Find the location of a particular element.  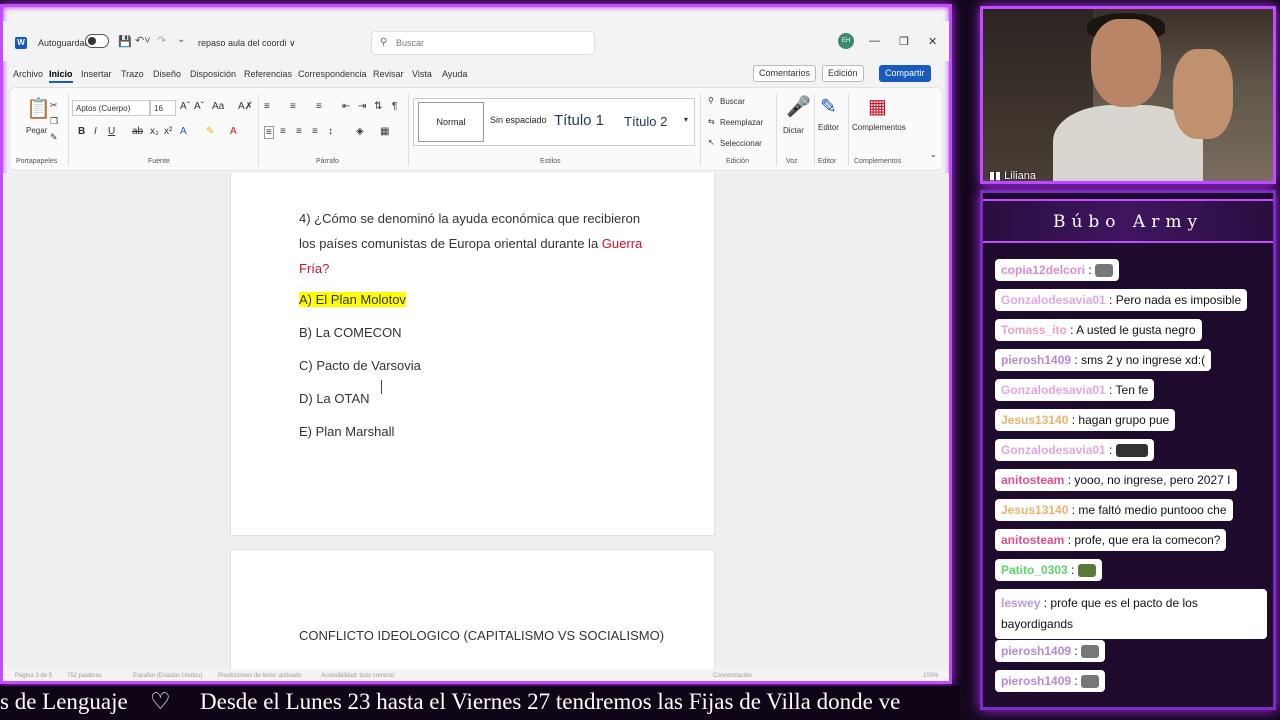

tab-diseno: Diseño is located at coordinates (167, 74).